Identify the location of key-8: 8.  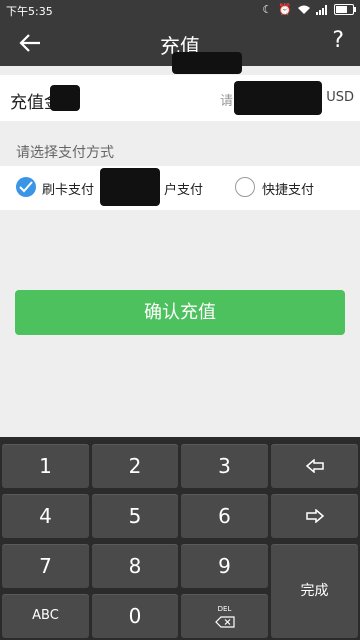
(135, 566).